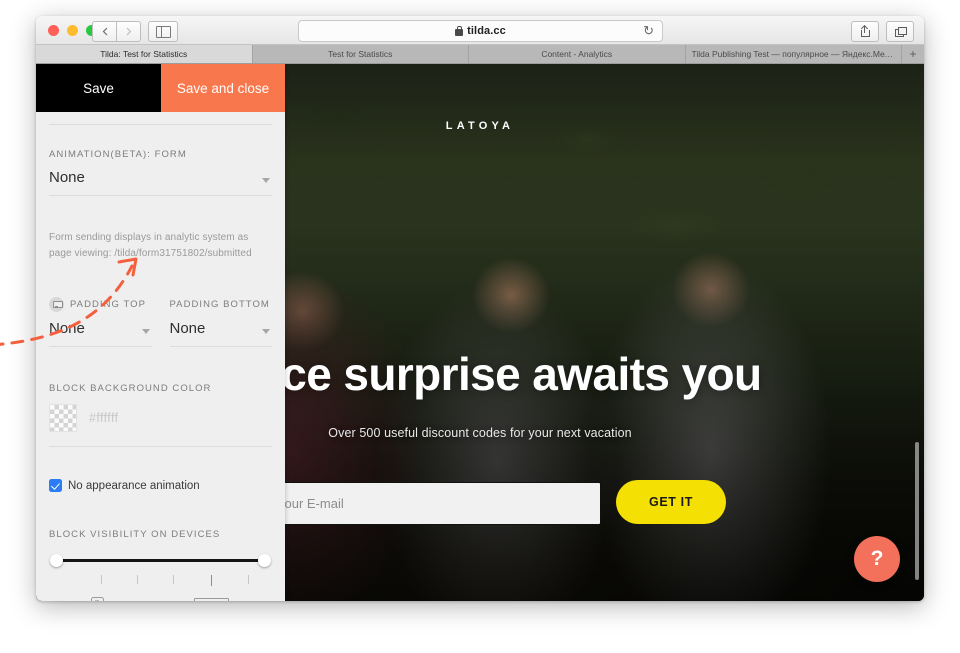  What do you see at coordinates (130, 388) in the screenshot?
I see `block-background-color-label: BLOCK BACKGROUND COLOR` at bounding box center [130, 388].